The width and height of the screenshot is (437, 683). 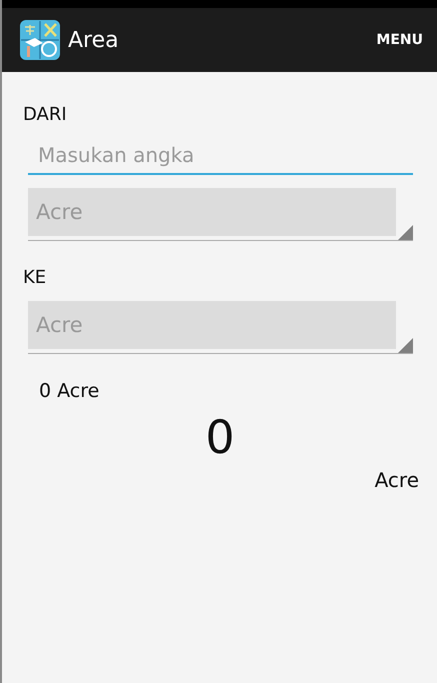 I want to click on result-value: 0, so click(x=220, y=437).